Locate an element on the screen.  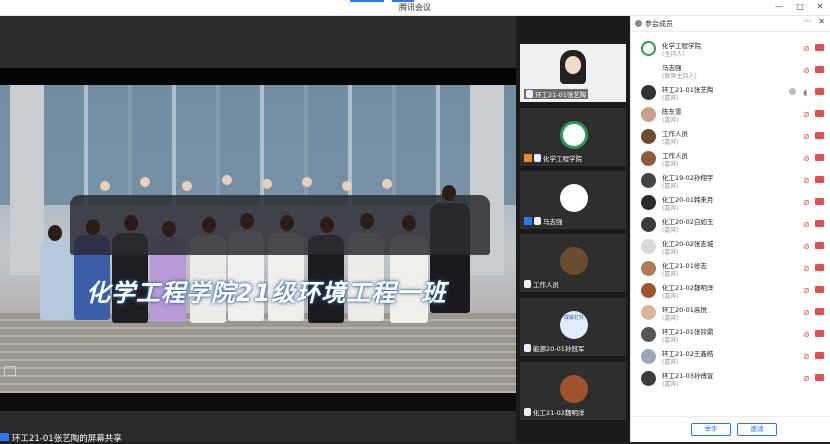
video-tile: 化学工程学院 is located at coordinates (573, 137).